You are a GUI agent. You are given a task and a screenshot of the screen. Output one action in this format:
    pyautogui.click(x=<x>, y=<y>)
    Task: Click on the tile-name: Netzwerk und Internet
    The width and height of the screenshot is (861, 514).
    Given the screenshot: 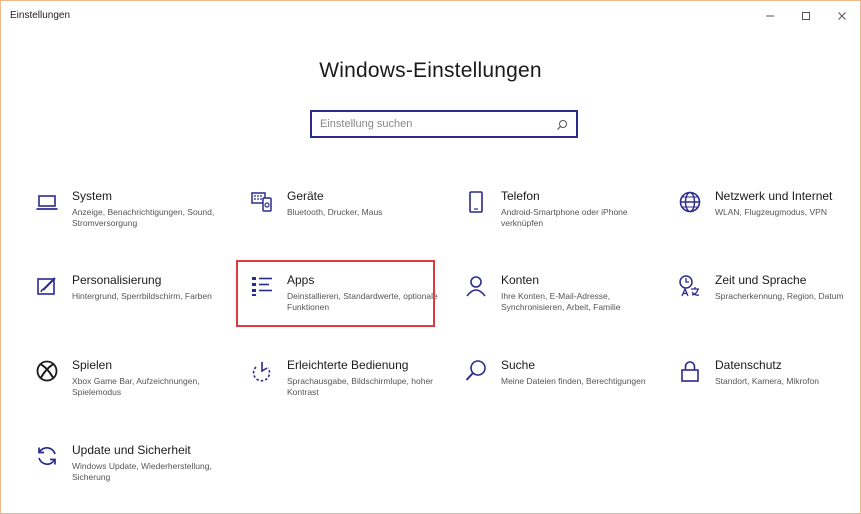 What is the action you would take?
    pyautogui.click(x=774, y=196)
    